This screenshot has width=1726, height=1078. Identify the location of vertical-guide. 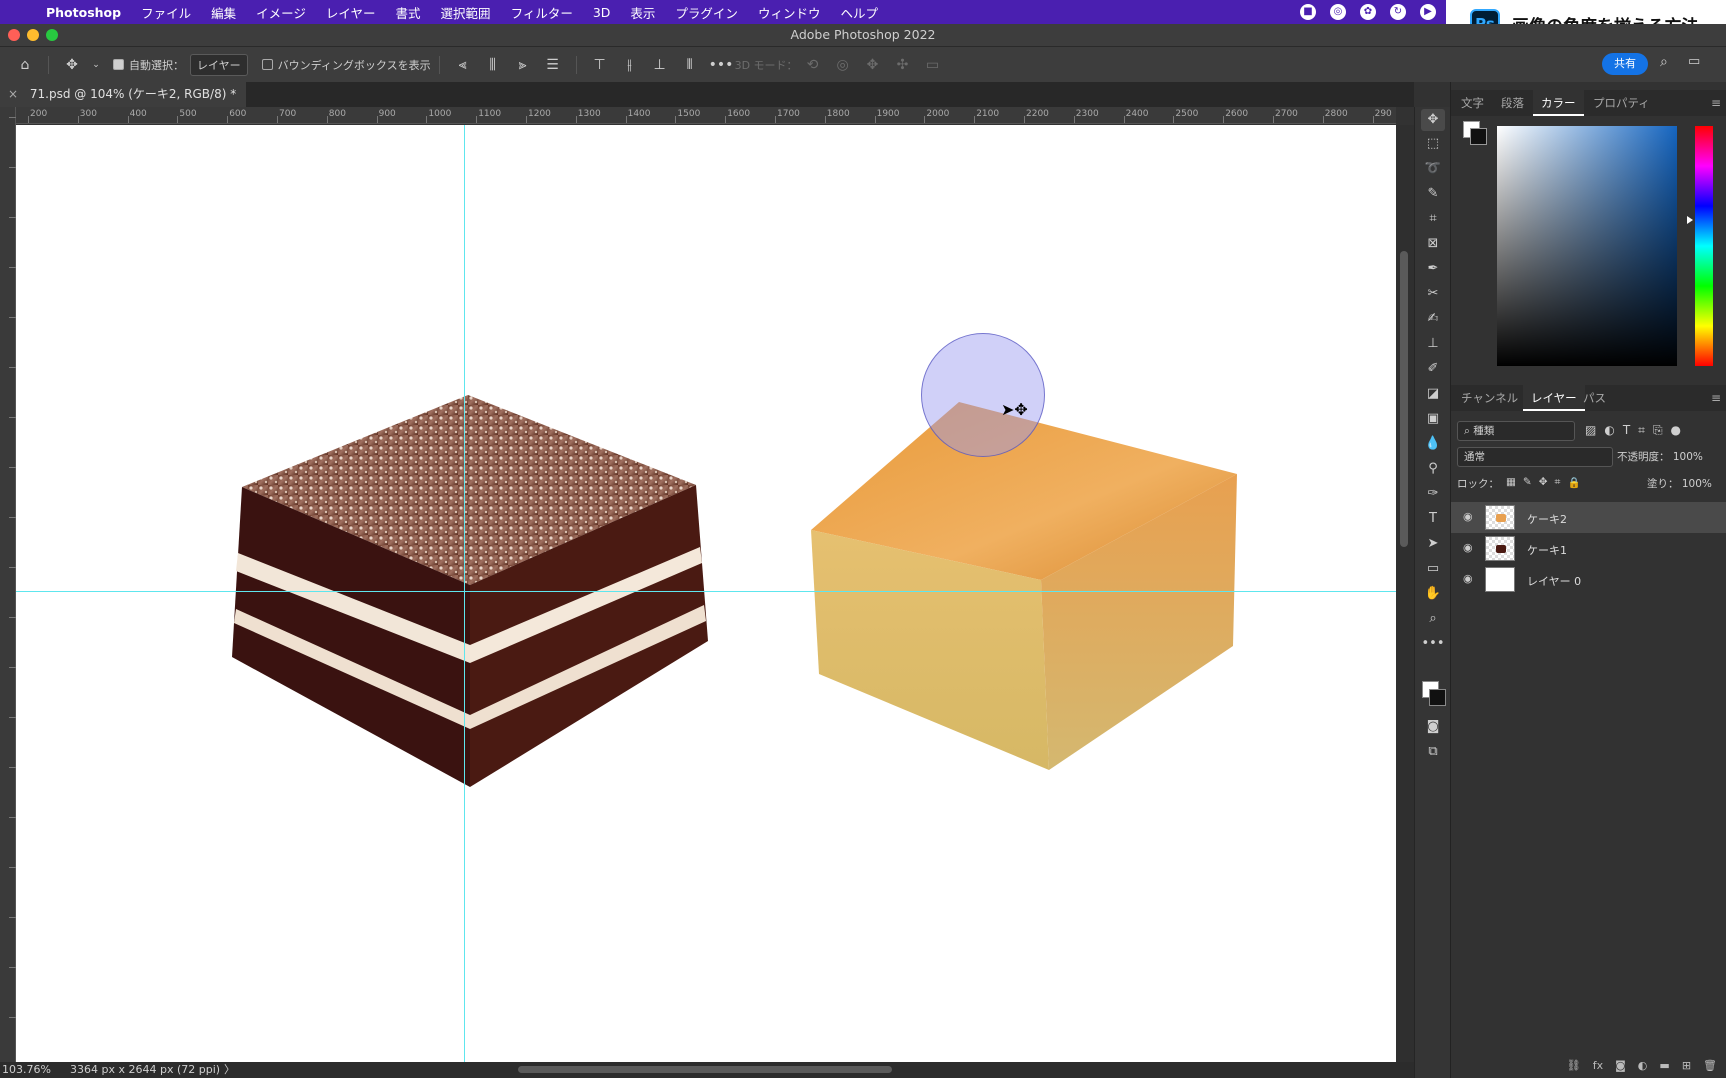
(464, 593).